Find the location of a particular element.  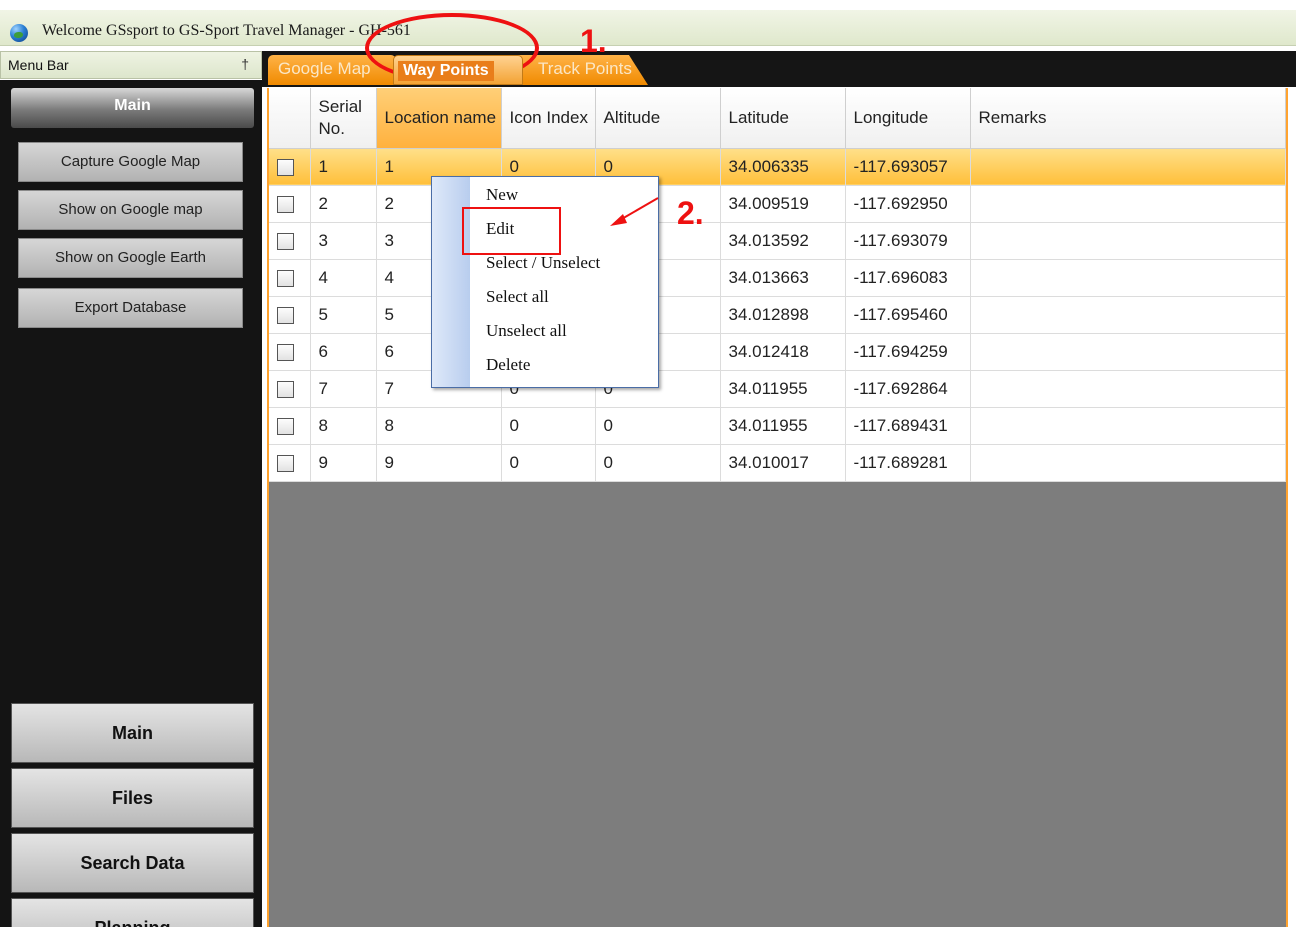

table-row: 550034.012898-117.695460 is located at coordinates (777, 315).